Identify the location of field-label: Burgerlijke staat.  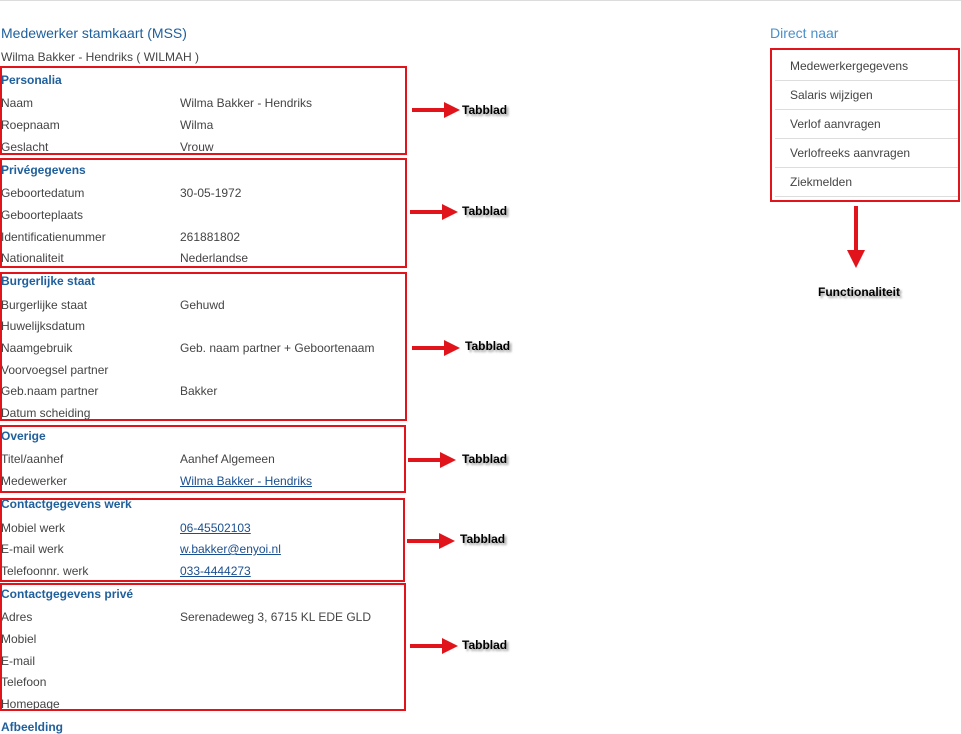
(44, 305).